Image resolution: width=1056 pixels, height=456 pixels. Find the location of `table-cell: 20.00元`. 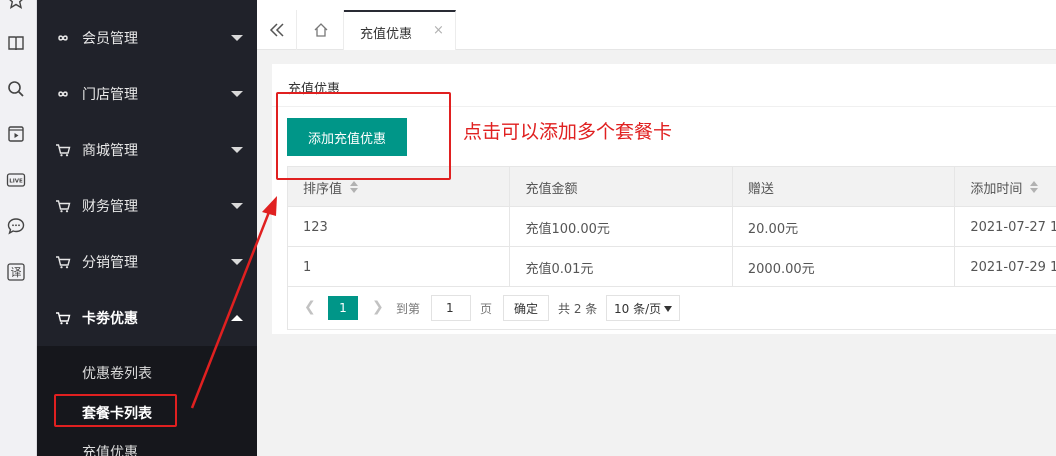

table-cell: 20.00元 is located at coordinates (844, 227).